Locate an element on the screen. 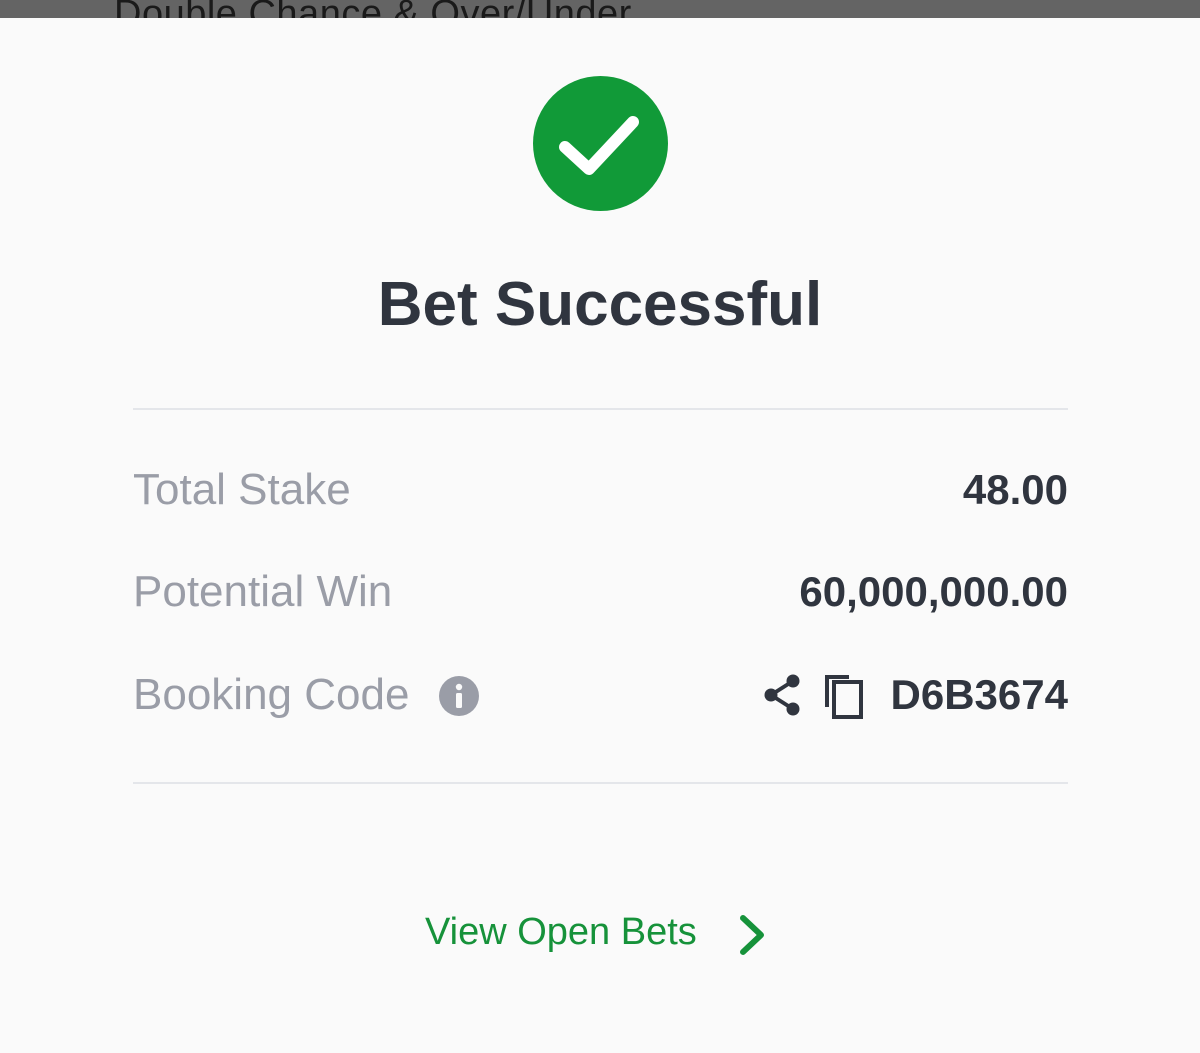 The height and width of the screenshot is (1053, 1200). potential-win-row: Potential Win 60,000,000.00 is located at coordinates (600, 592).